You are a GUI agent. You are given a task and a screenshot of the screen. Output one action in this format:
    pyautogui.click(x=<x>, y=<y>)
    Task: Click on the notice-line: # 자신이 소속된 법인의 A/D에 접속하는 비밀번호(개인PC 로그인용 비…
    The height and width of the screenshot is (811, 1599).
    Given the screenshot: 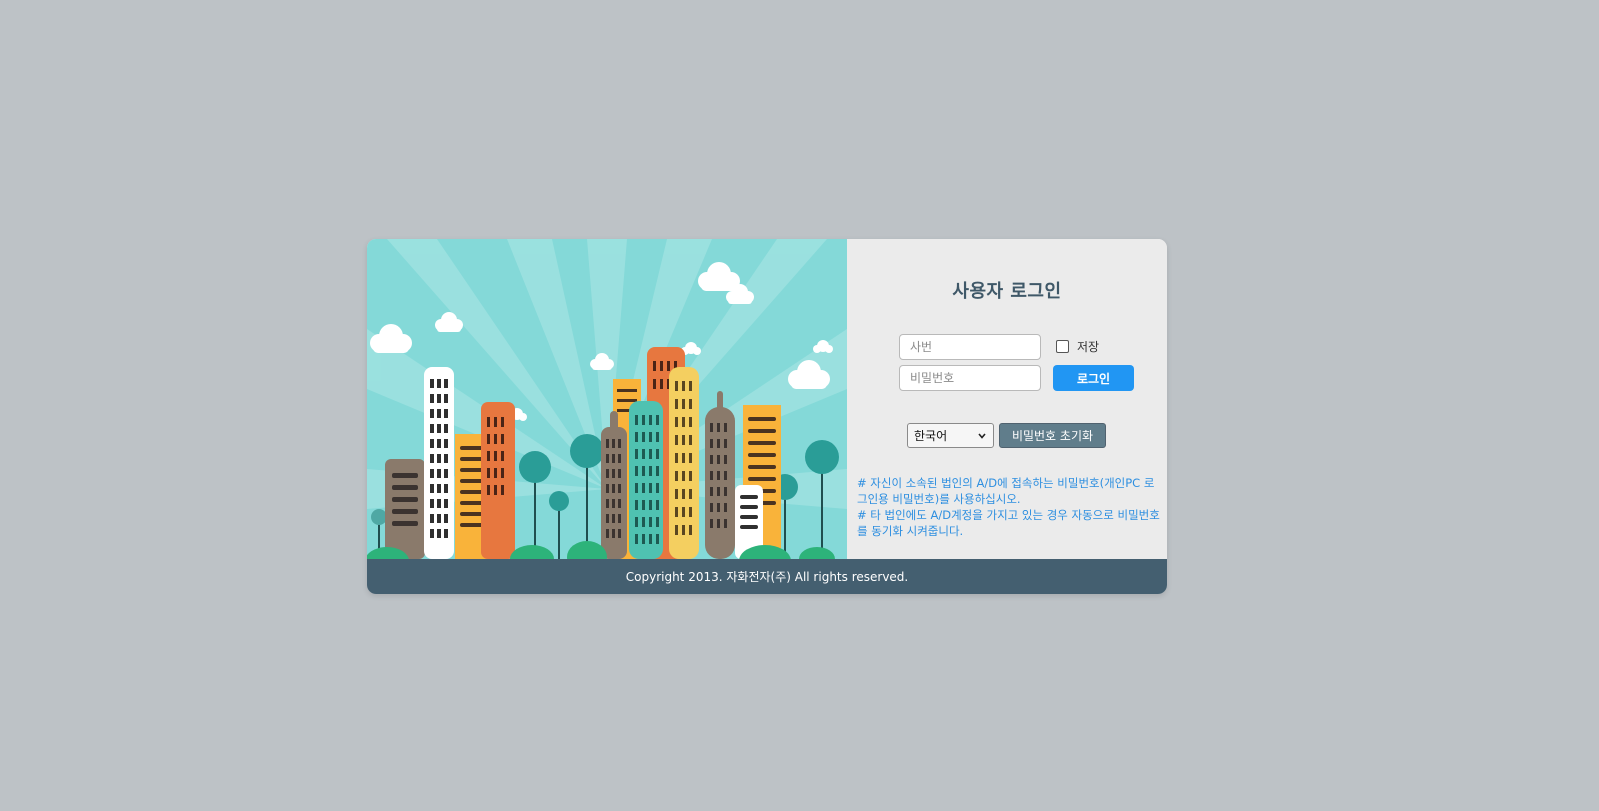 What is the action you would take?
    pyautogui.click(x=1006, y=491)
    